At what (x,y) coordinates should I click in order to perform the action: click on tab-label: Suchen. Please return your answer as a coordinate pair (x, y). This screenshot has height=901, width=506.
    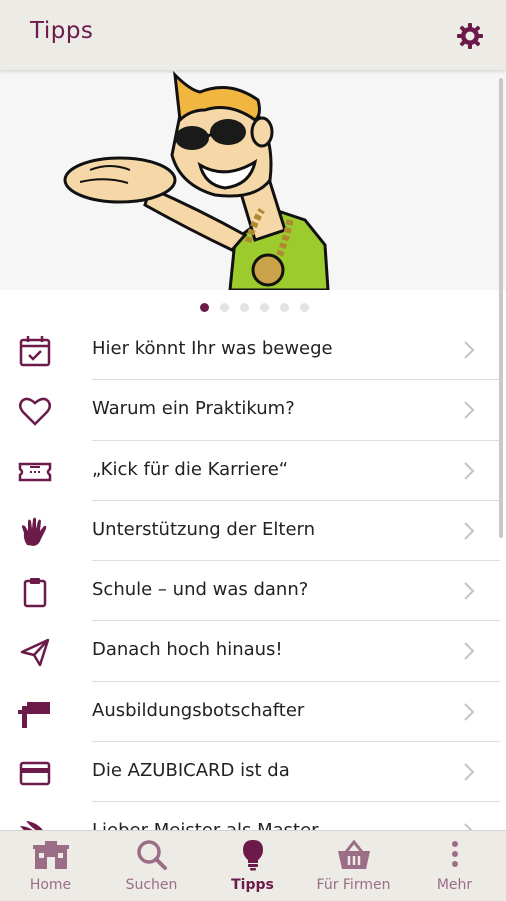
    Looking at the image, I should click on (151, 885).